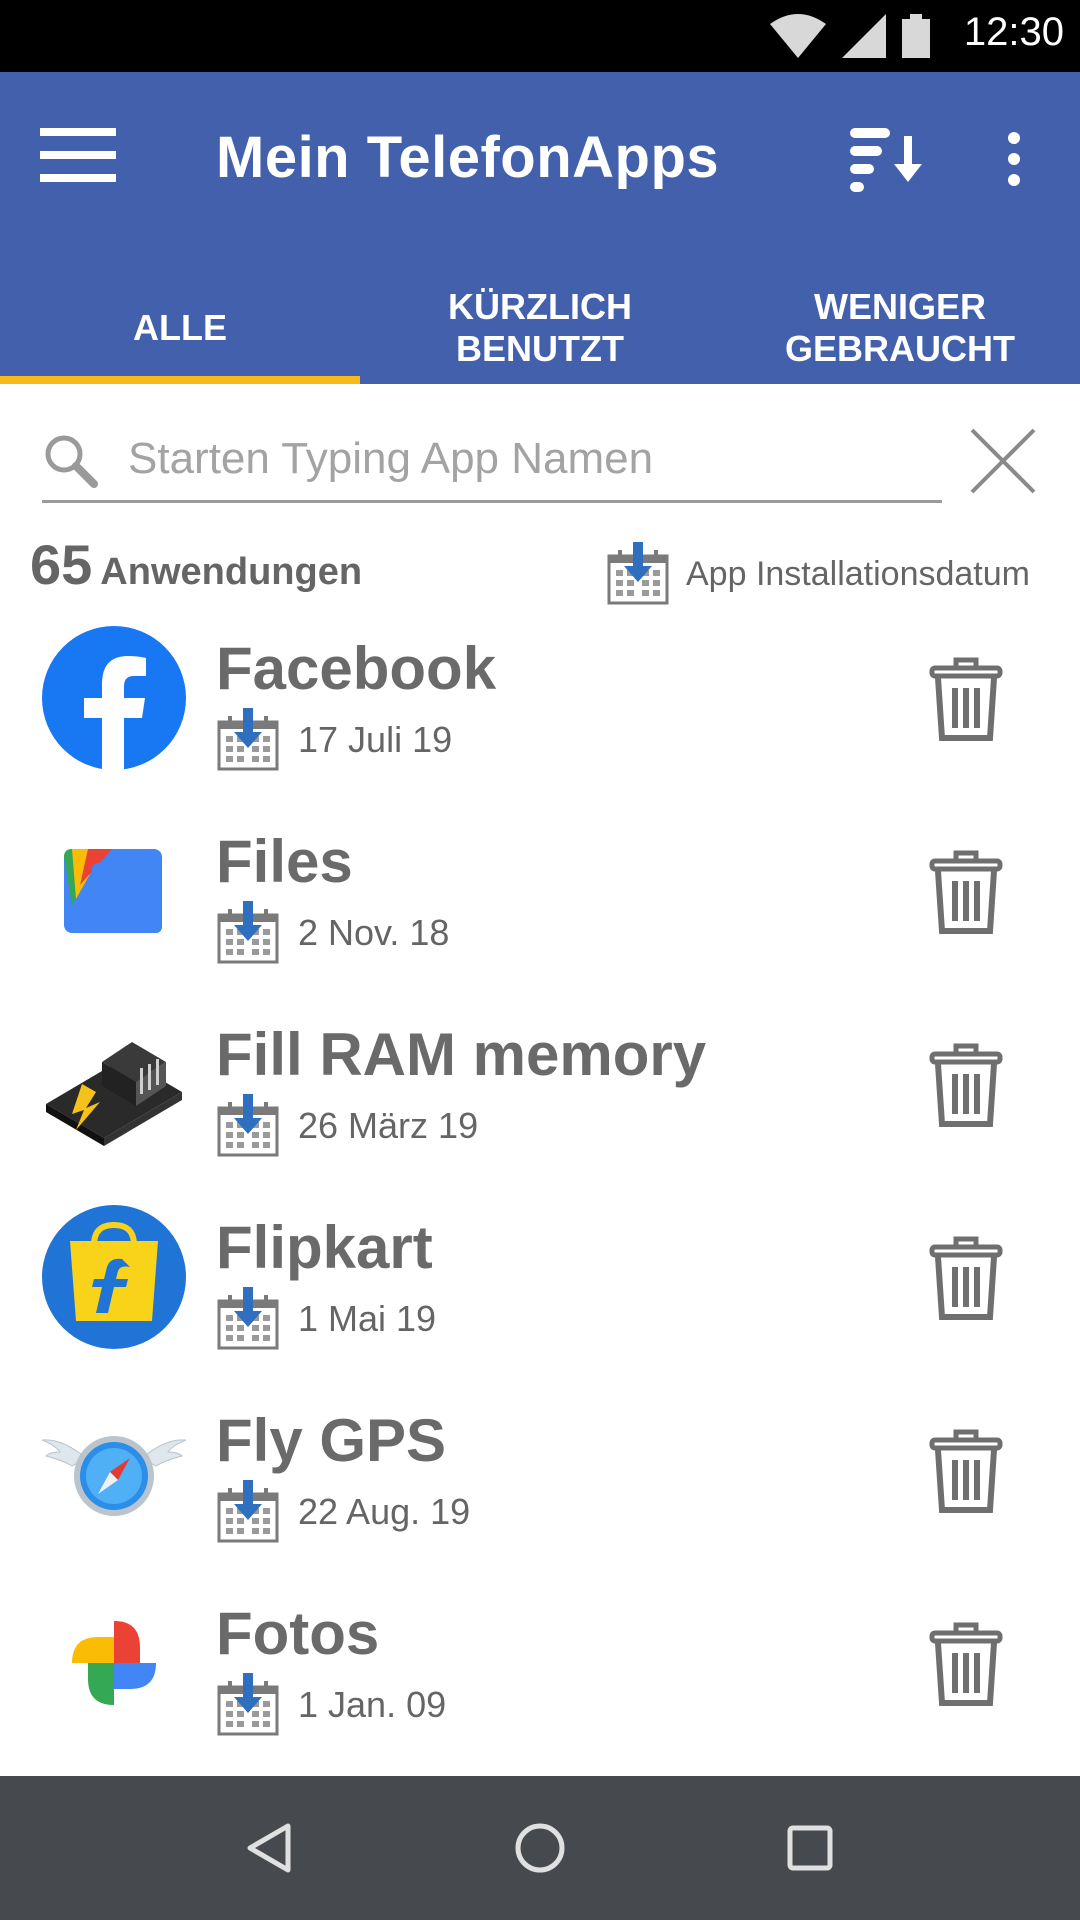  I want to click on page-title: Mein TelefonApps, so click(468, 157).